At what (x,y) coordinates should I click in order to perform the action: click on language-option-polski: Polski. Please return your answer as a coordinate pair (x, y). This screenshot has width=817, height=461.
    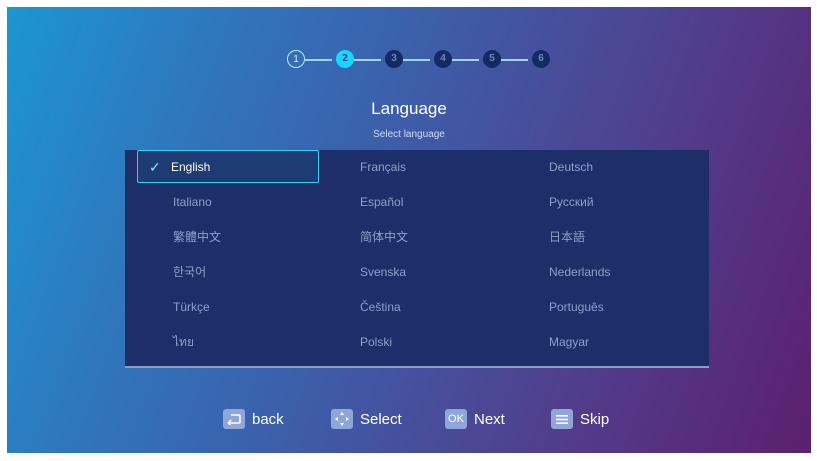
    Looking at the image, I should click on (416, 342).